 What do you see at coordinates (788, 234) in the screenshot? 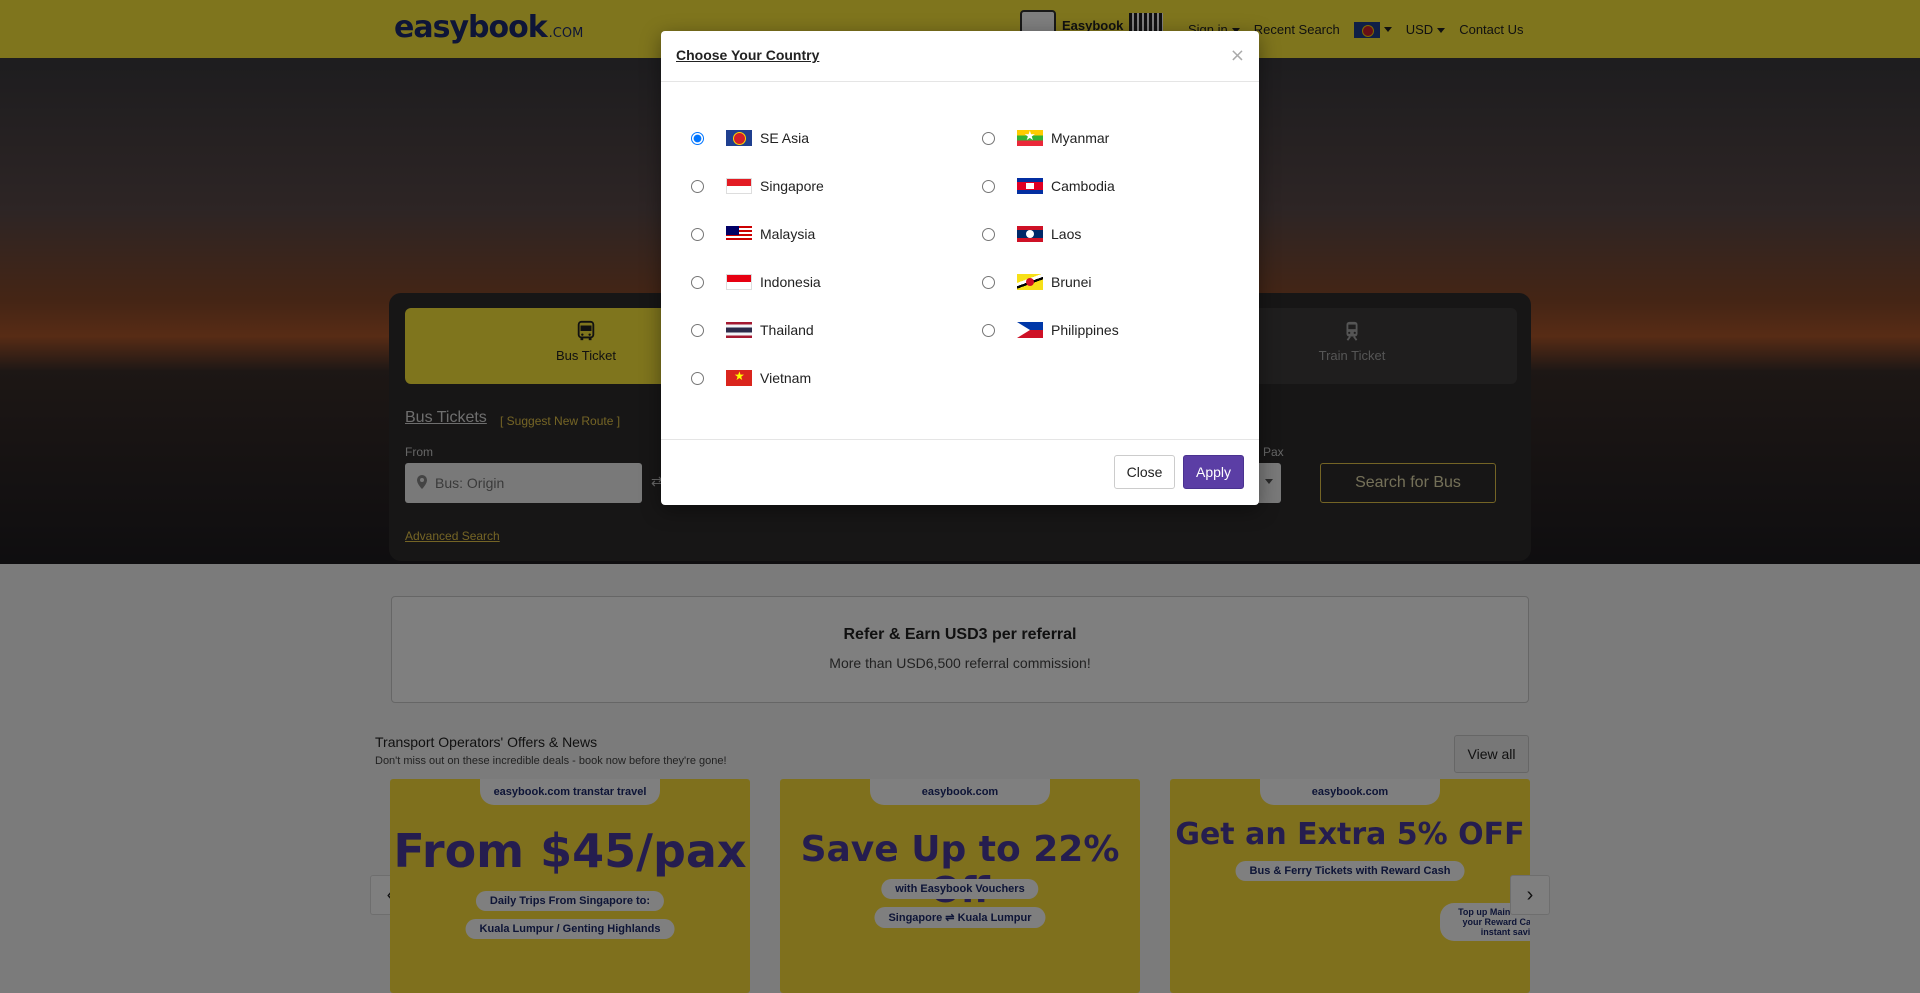
I see `country-label: Malaysia` at bounding box center [788, 234].